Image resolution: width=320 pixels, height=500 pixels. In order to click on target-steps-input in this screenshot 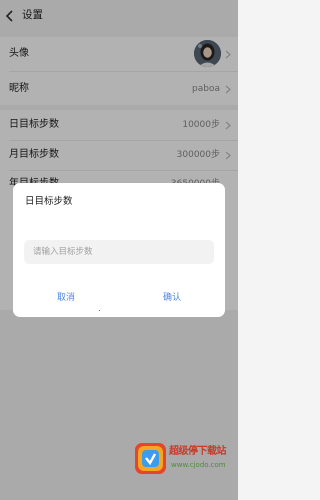, I will do `click(119, 252)`.